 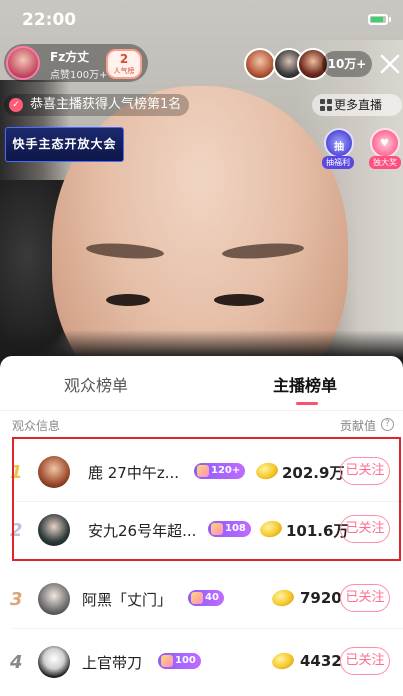 I want to click on column-header-contribution: 贡献值, so click(x=358, y=426).